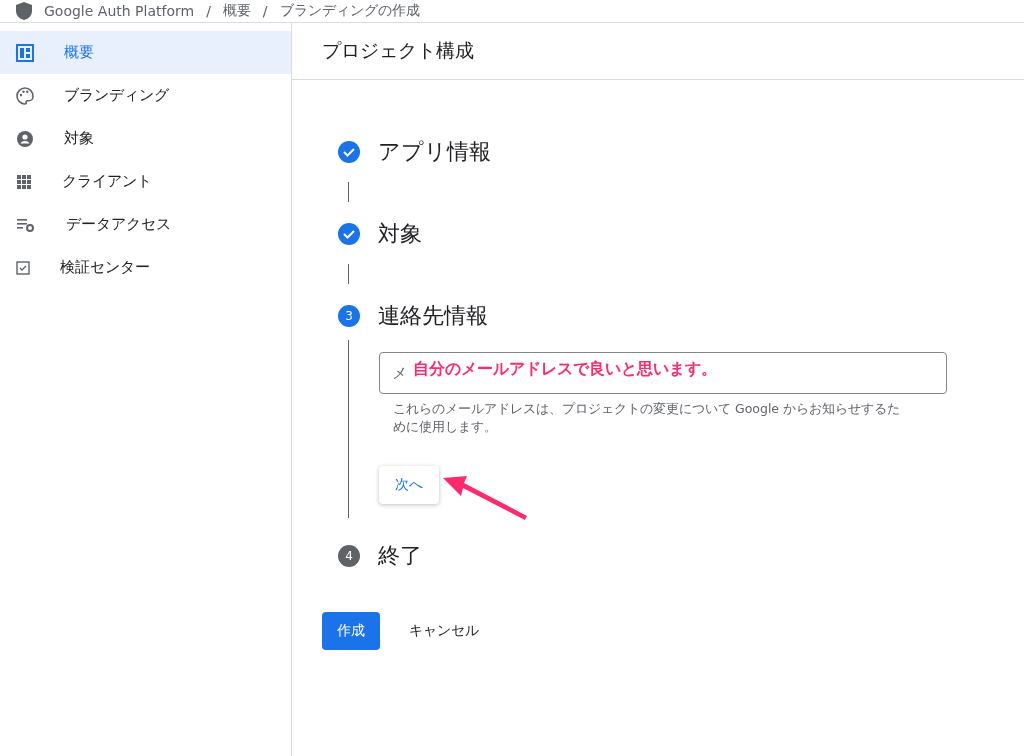  Describe the element at coordinates (145, 95) in the screenshot. I see `sidebar-item: ブランディング` at that location.